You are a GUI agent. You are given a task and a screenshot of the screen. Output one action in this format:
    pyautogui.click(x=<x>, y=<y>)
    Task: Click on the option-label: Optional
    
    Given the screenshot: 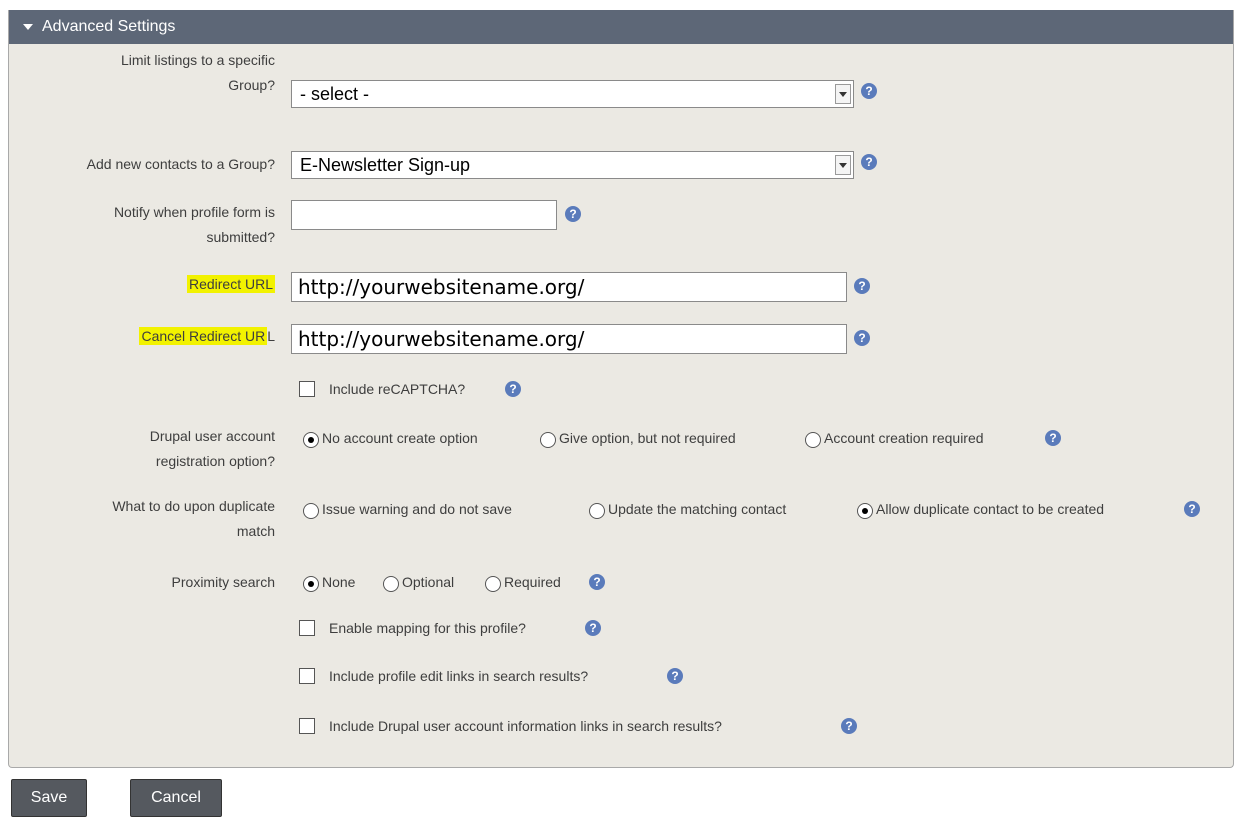 What is the action you would take?
    pyautogui.click(x=428, y=582)
    